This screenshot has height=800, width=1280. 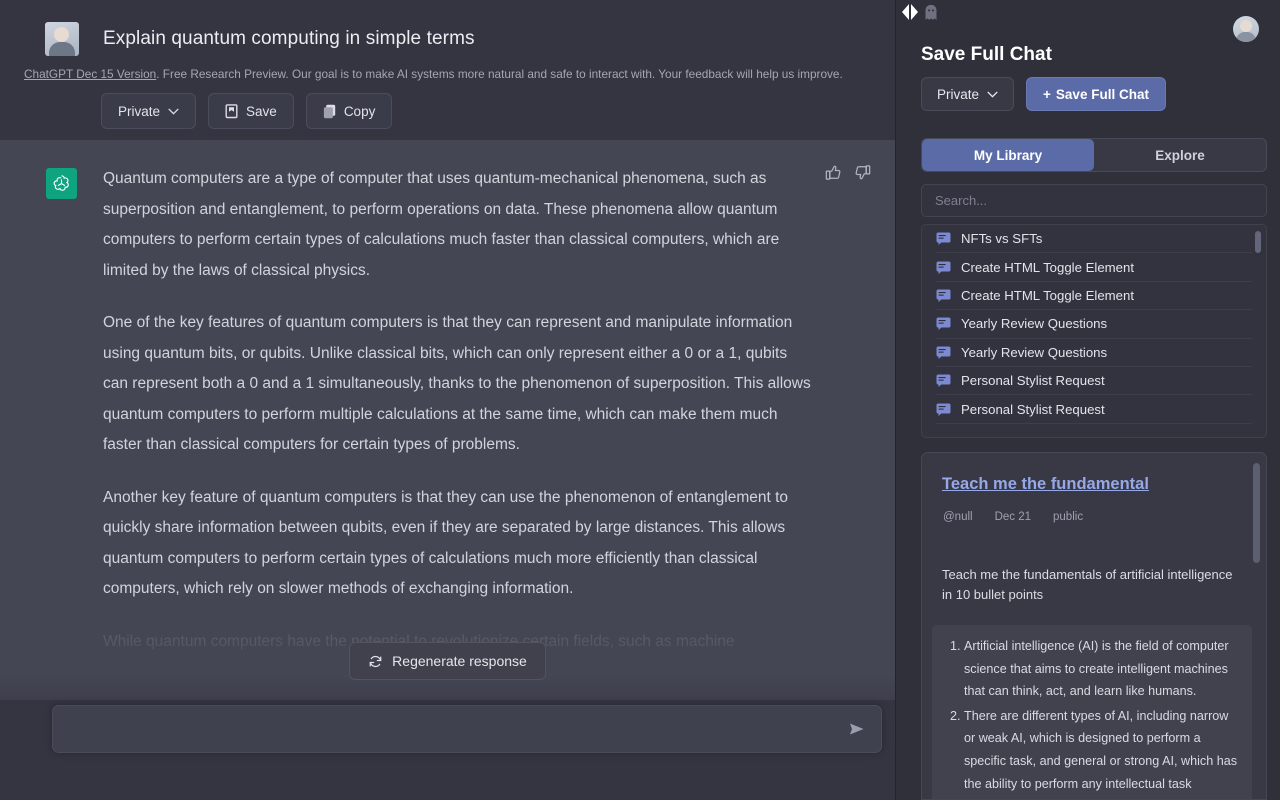 I want to click on message-composer, so click(x=467, y=729).